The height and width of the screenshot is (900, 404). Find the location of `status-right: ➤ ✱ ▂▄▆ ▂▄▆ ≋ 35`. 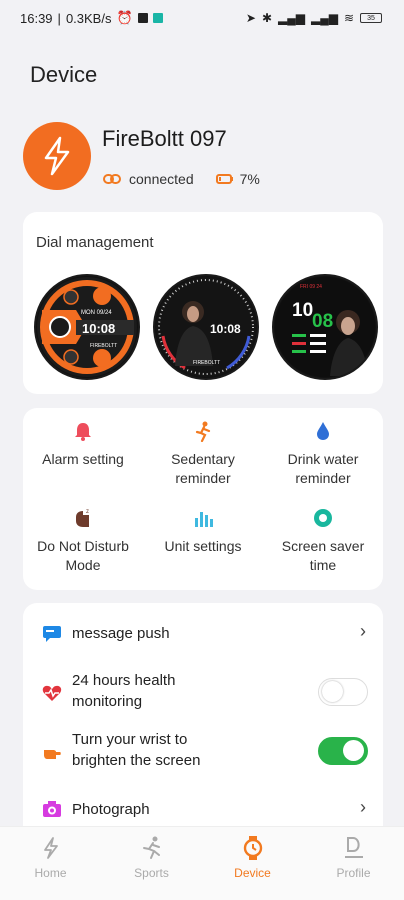

status-right: ➤ ✱ ▂▄▆ ▂▄▆ ≋ 35 is located at coordinates (314, 18).